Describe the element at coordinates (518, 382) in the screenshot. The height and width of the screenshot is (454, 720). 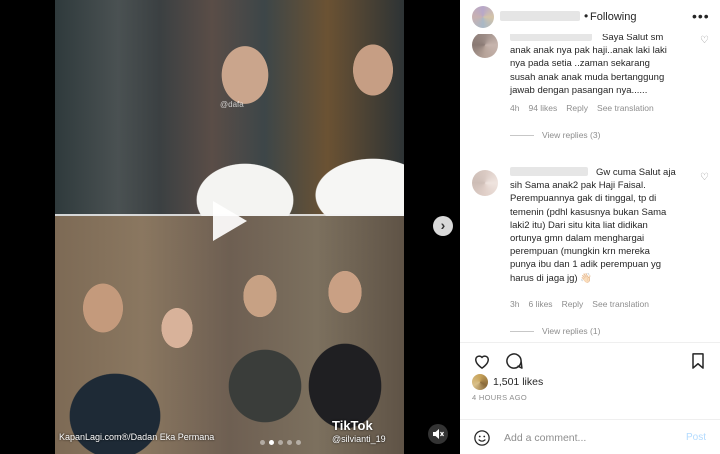
I see `likes-count: 1,501 likes` at that location.